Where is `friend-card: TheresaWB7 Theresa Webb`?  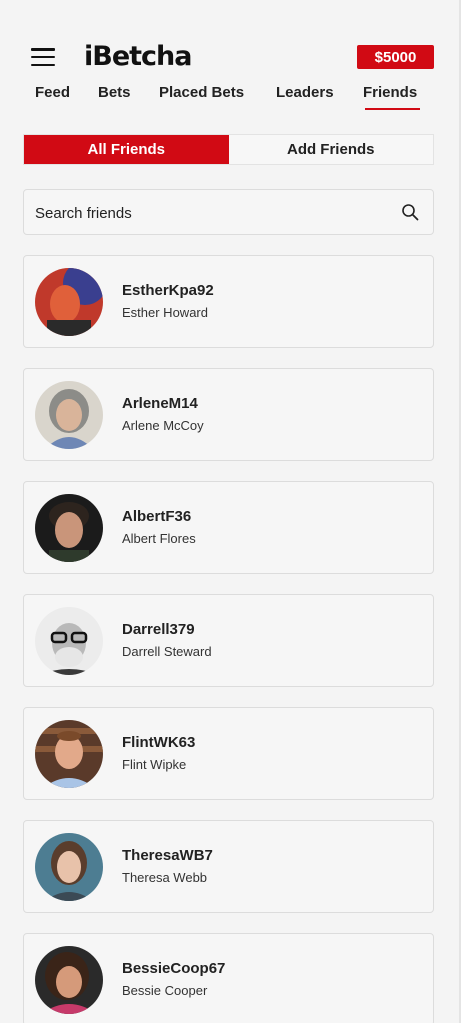 friend-card: TheresaWB7 Theresa Webb is located at coordinates (228, 866).